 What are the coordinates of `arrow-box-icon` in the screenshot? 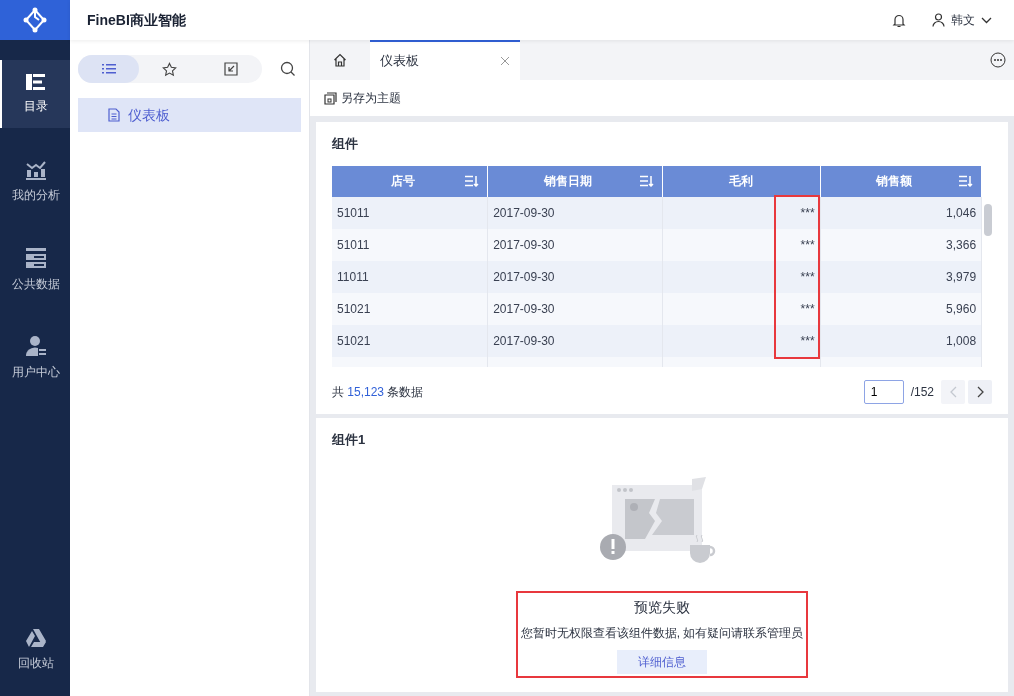 It's located at (231, 69).